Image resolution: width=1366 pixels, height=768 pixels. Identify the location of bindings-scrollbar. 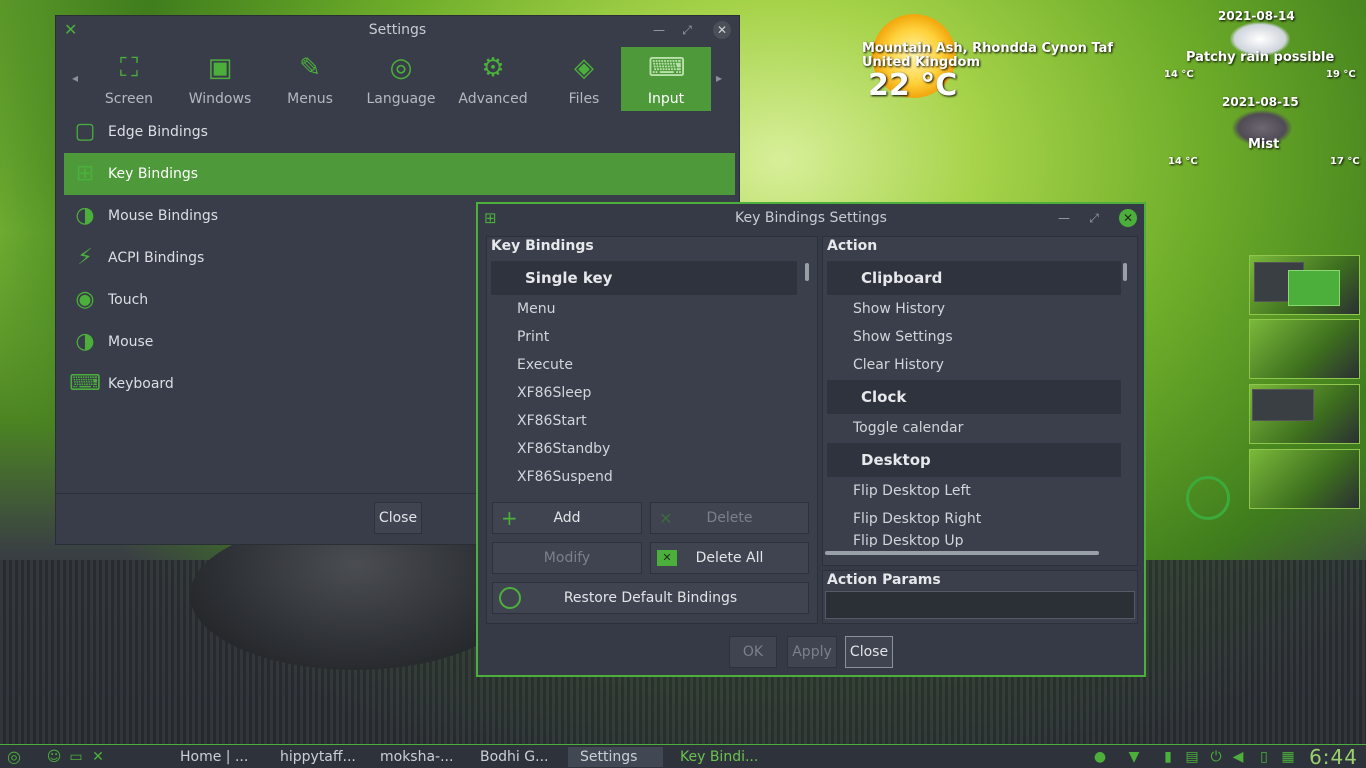
(807, 272).